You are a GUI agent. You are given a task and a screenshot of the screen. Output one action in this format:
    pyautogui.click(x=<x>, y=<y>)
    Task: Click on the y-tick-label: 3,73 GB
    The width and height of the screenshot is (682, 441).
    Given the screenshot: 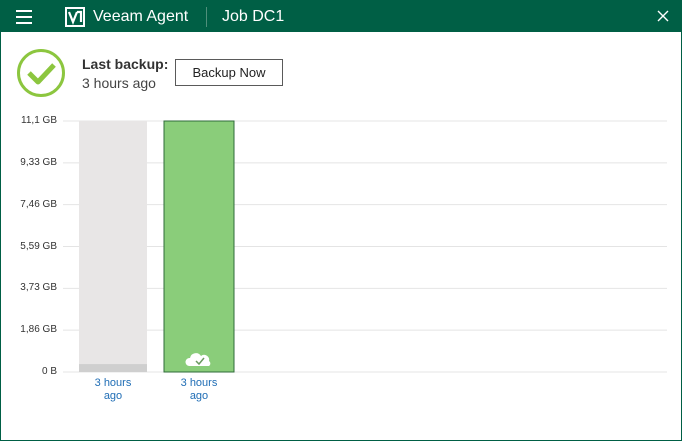 What is the action you would take?
    pyautogui.click(x=38, y=288)
    